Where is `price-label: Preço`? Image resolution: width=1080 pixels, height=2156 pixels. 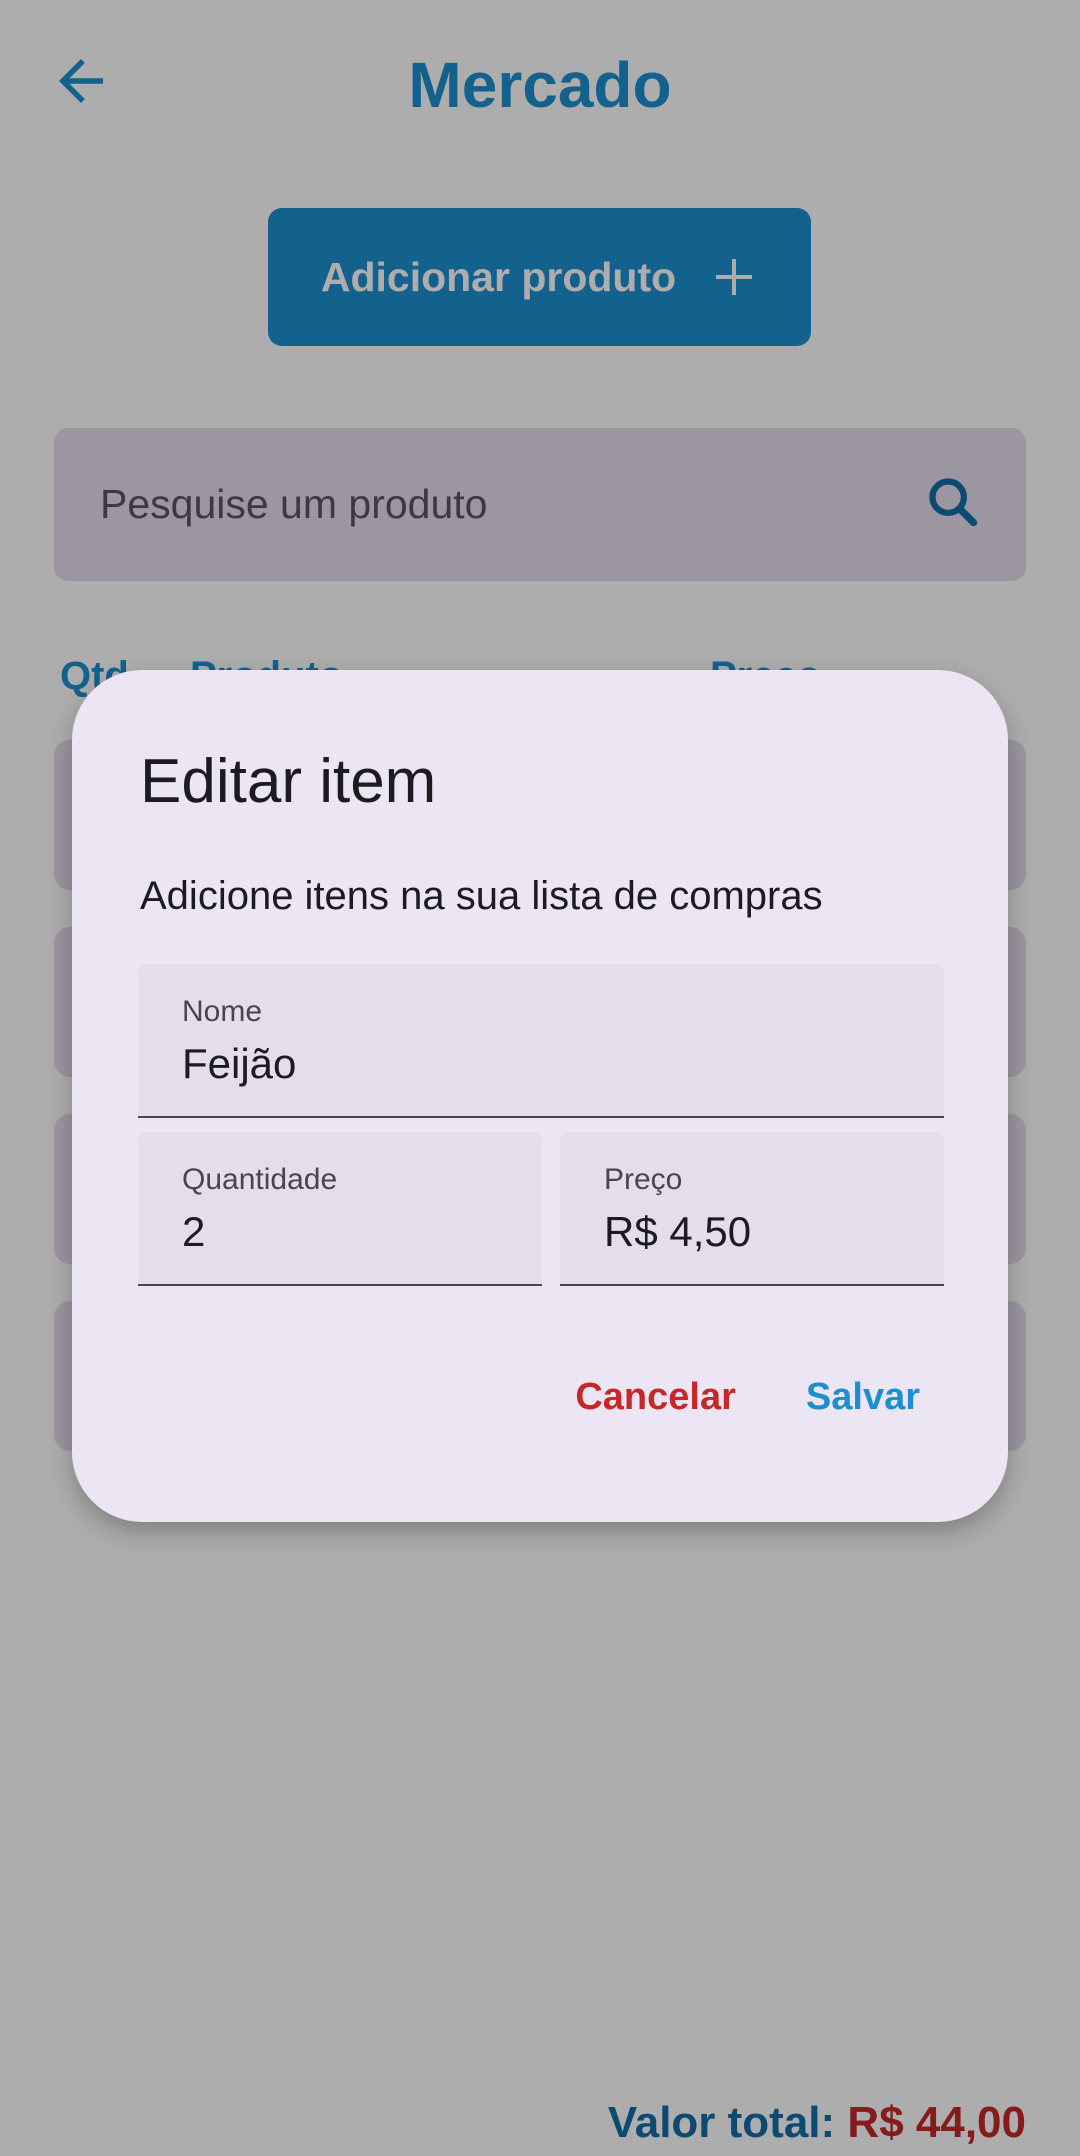
price-label: Preço is located at coordinates (643, 1179).